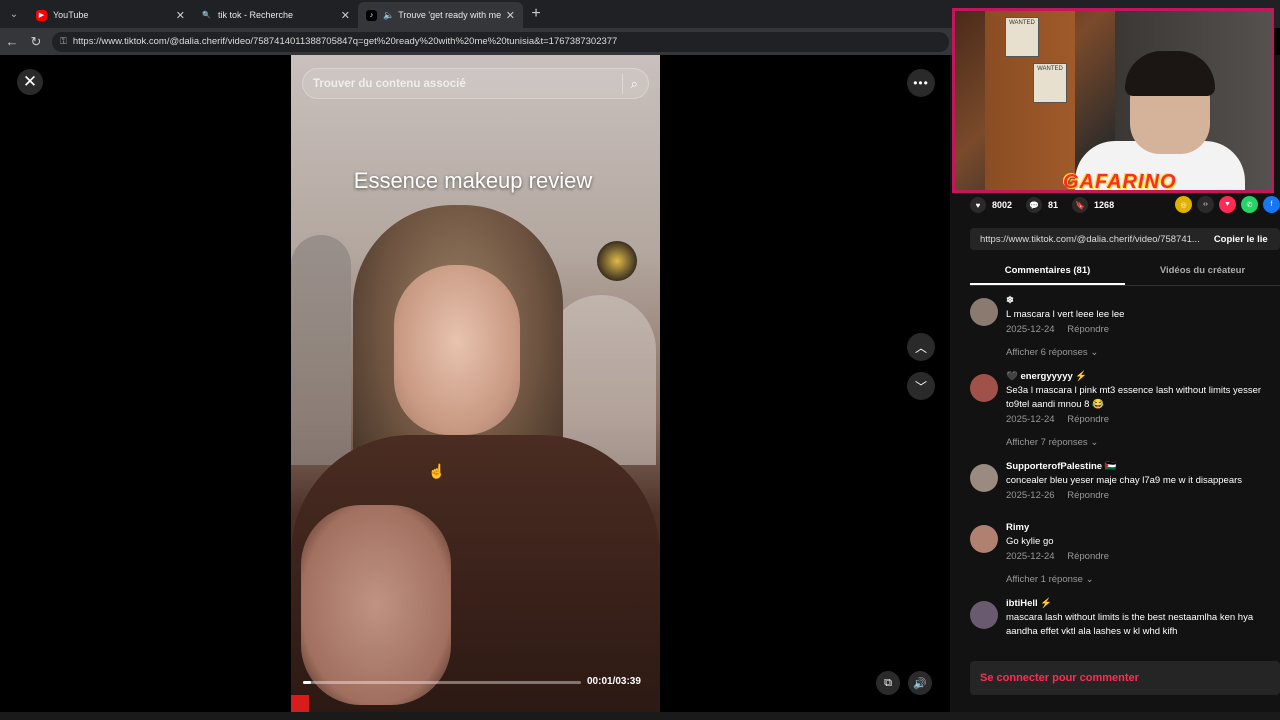 Image resolution: width=1280 pixels, height=720 pixels. Describe the element at coordinates (1202, 272) in the screenshot. I see `tab-creator-videos: Vidéos du créateur` at that location.